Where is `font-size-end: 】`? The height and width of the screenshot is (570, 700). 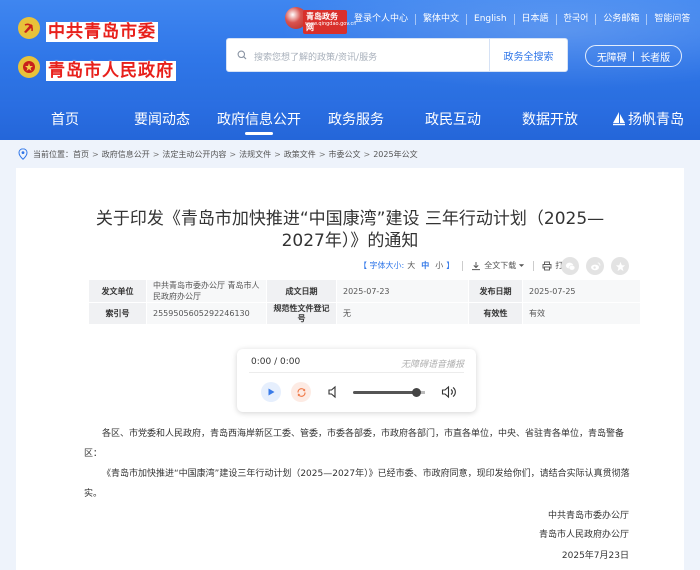 font-size-end: 】 is located at coordinates (450, 265).